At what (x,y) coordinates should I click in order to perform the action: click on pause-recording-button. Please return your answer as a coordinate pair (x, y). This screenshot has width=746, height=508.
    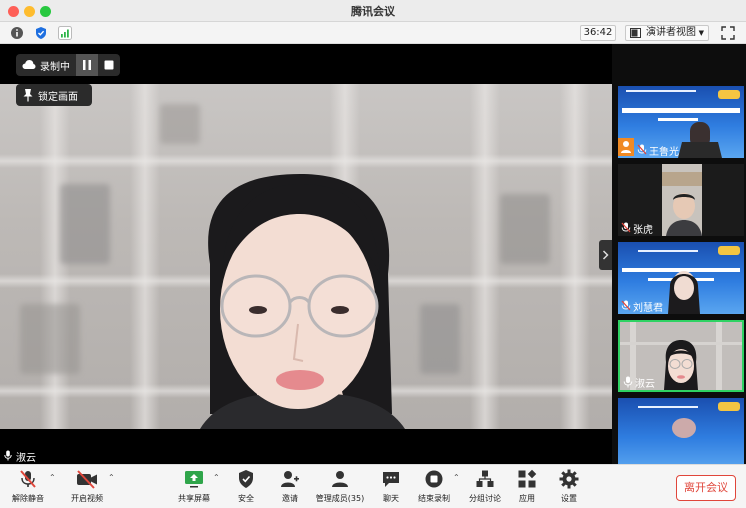
    Looking at the image, I should click on (87, 65).